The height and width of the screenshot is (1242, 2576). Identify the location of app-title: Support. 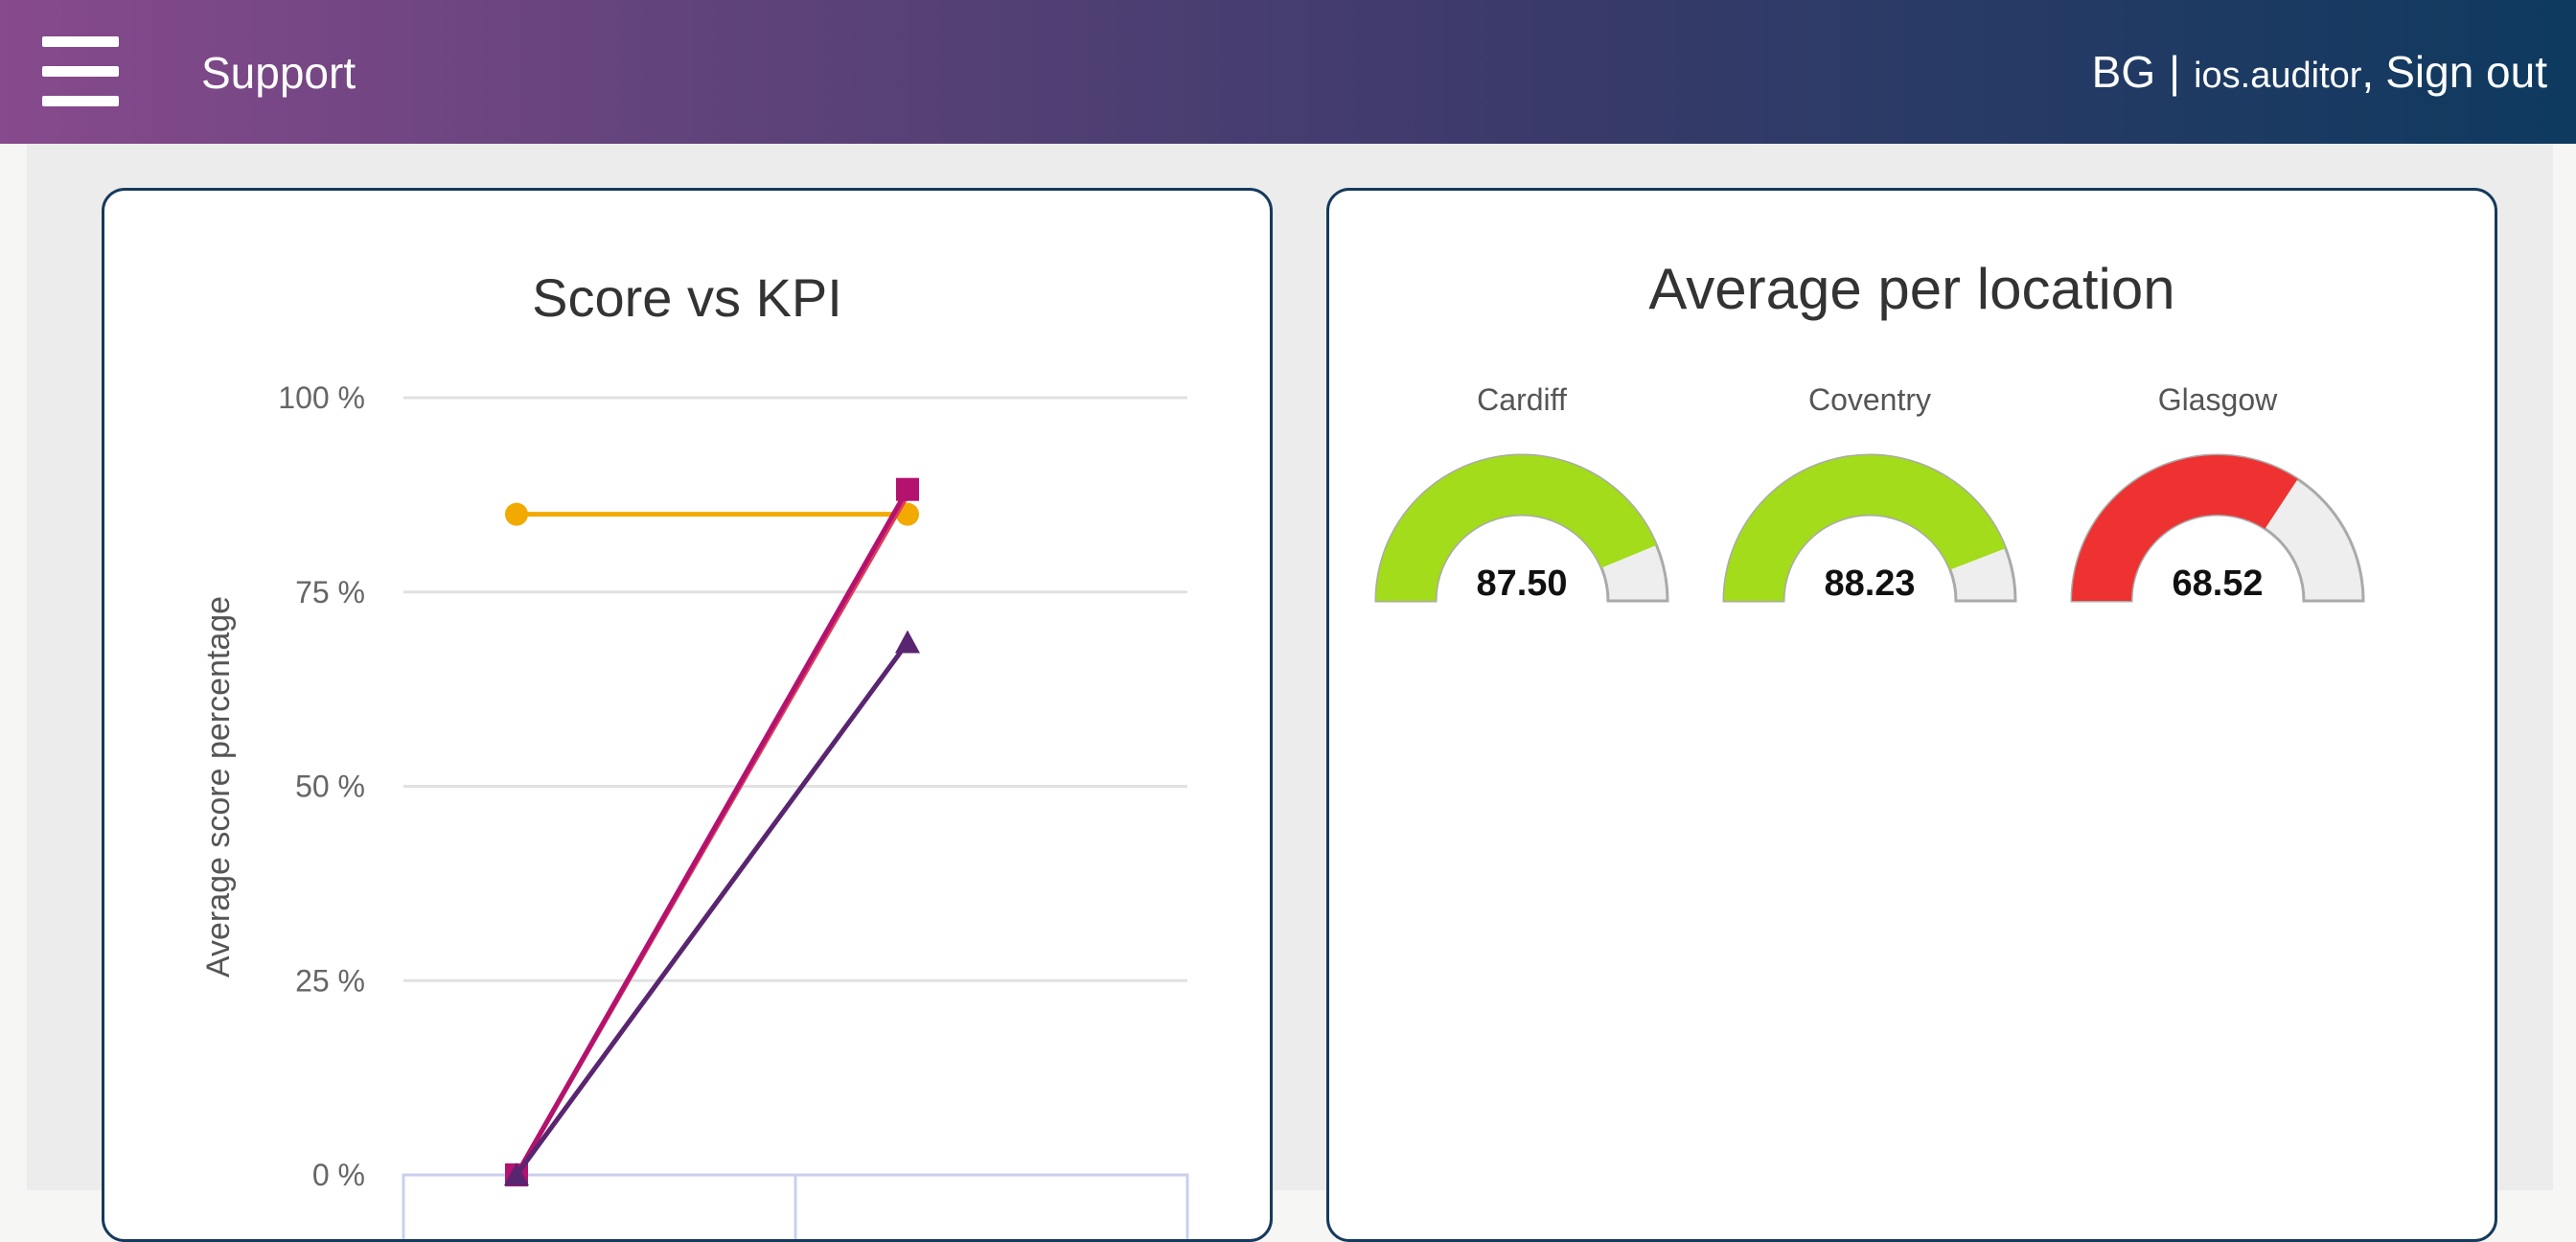
(278, 73).